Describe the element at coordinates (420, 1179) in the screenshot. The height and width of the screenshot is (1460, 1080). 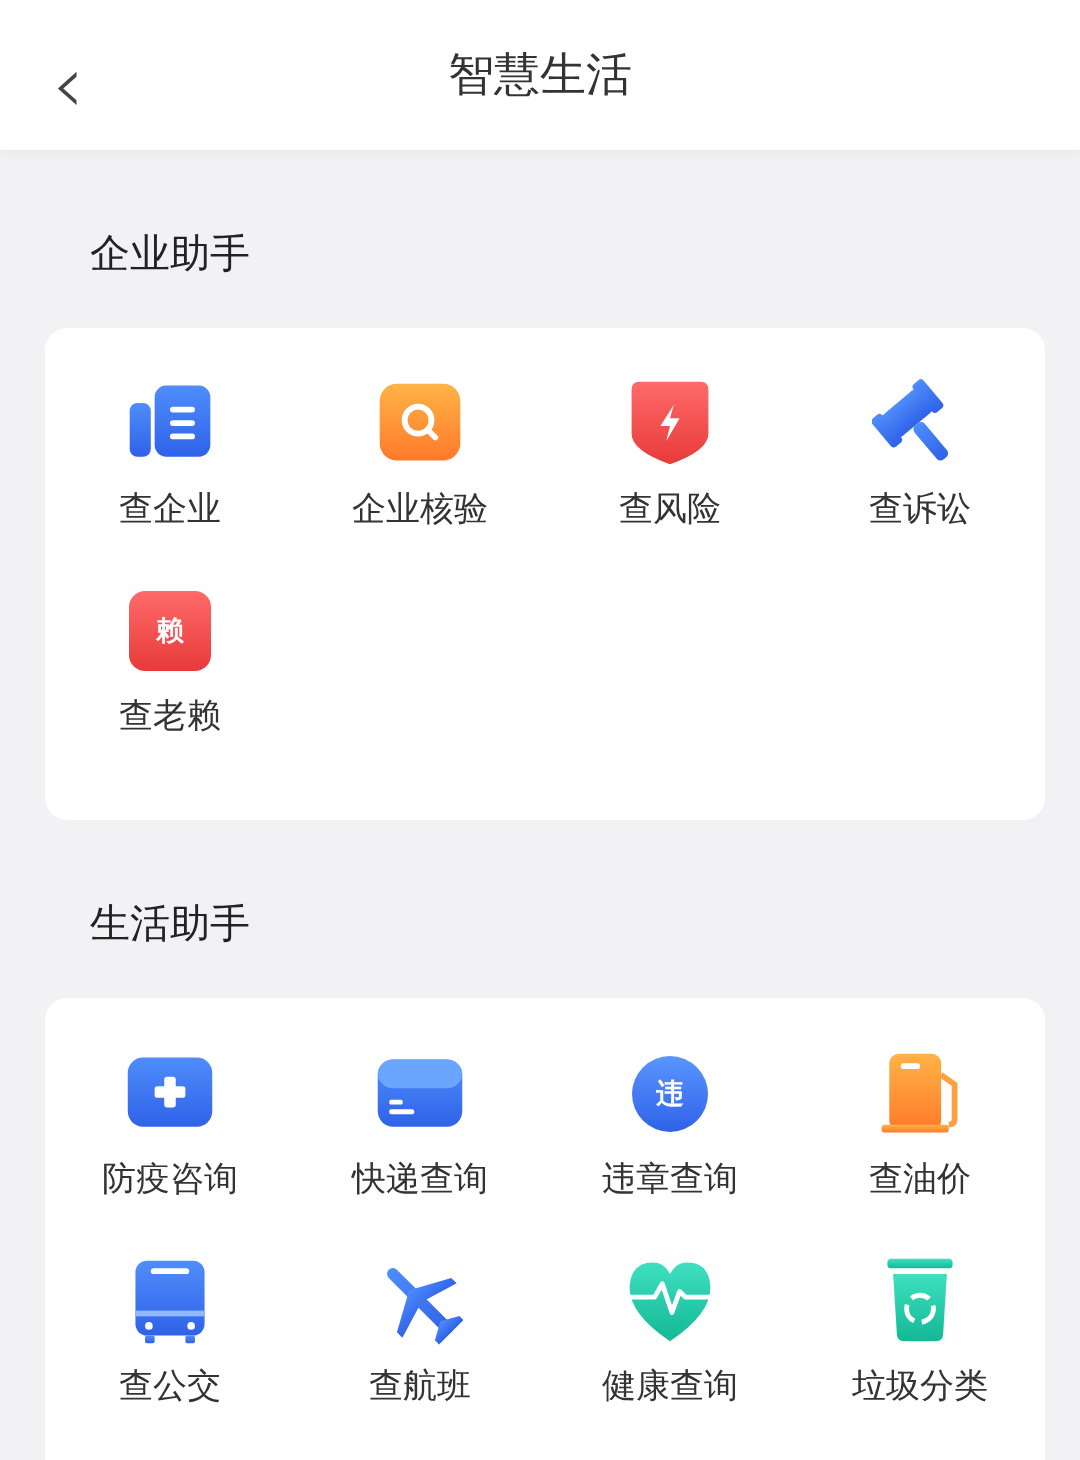
I see `service-label: 快递查询` at that location.